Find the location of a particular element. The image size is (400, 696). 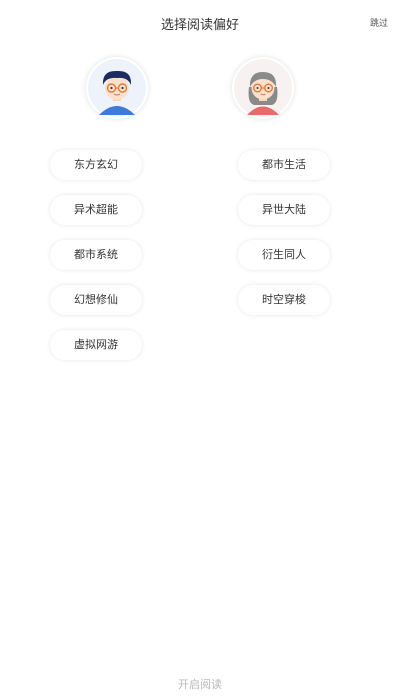

genre-chip-huanxiang-xiuxian: 幻想修仙 is located at coordinates (96, 300).